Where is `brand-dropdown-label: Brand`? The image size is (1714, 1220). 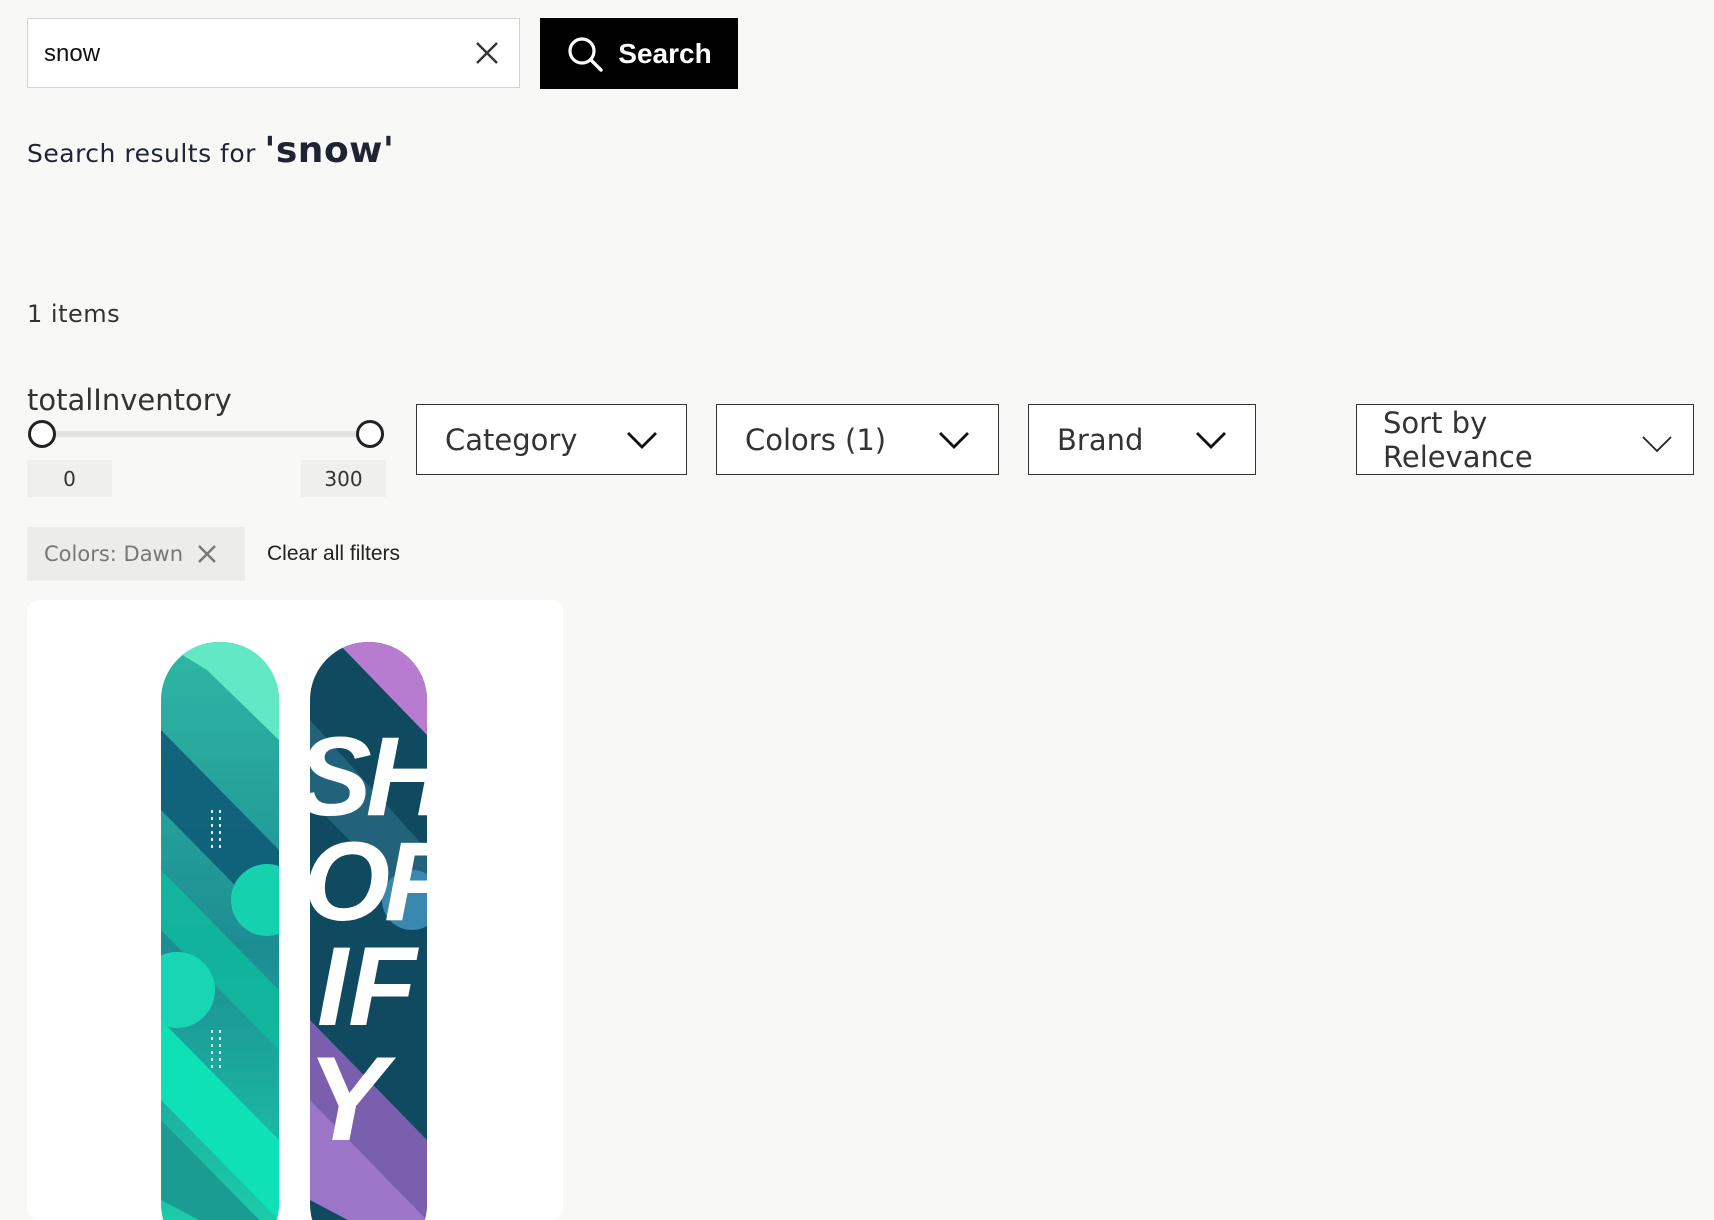 brand-dropdown-label: Brand is located at coordinates (1100, 439).